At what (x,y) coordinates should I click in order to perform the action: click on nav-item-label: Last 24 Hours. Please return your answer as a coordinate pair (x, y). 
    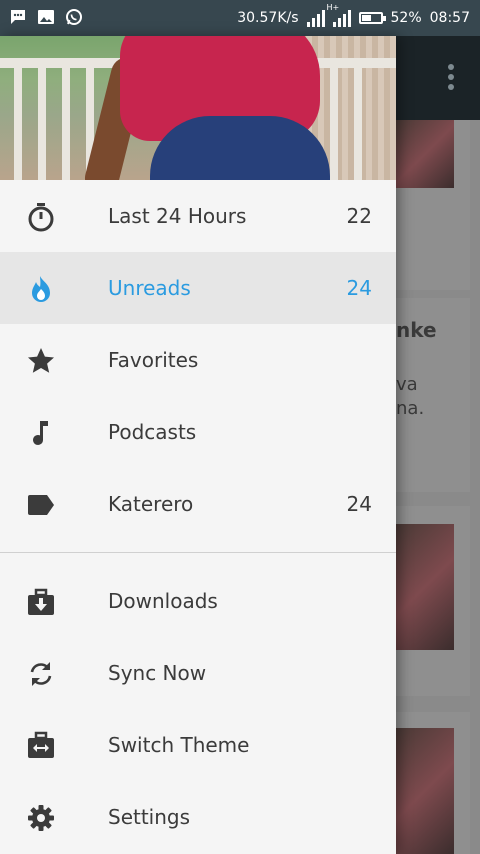
    Looking at the image, I should click on (177, 216).